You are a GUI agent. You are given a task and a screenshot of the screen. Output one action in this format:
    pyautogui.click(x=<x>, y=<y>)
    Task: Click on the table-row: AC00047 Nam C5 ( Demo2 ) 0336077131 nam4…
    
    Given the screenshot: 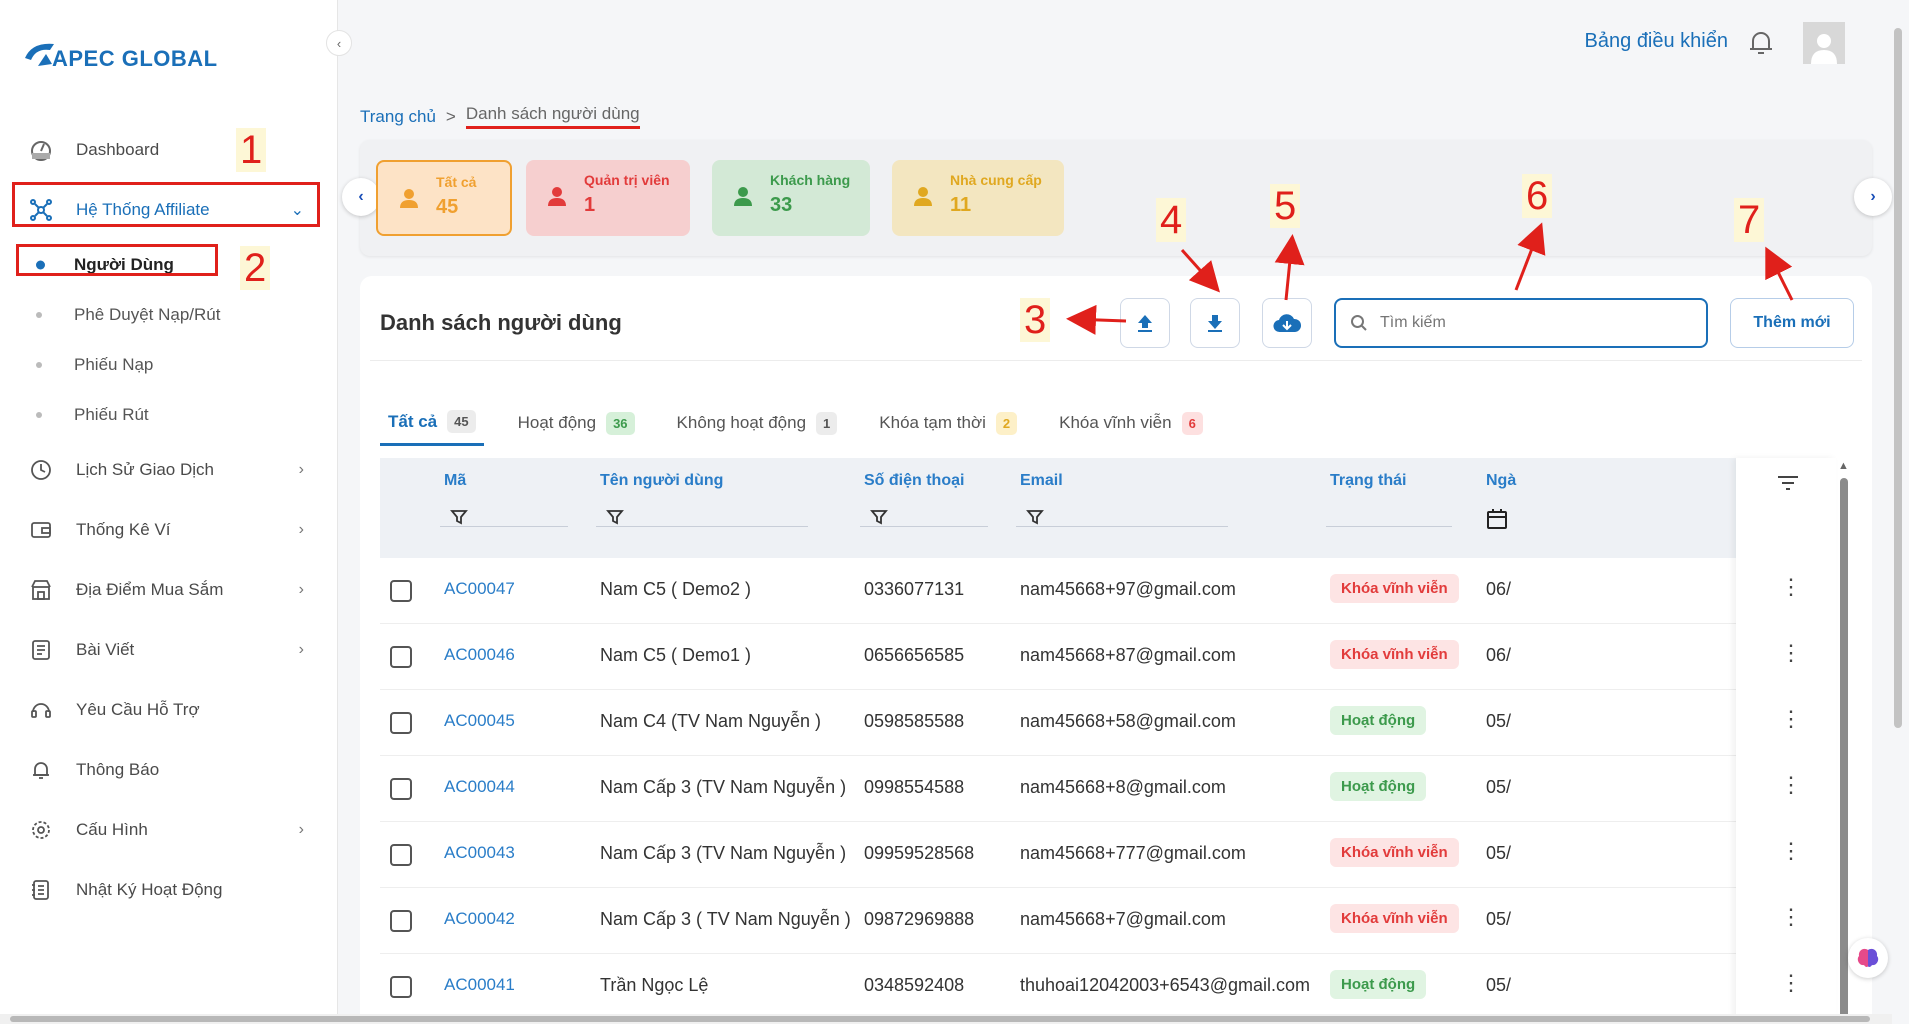 What is the action you would take?
    pyautogui.click(x=1058, y=591)
    